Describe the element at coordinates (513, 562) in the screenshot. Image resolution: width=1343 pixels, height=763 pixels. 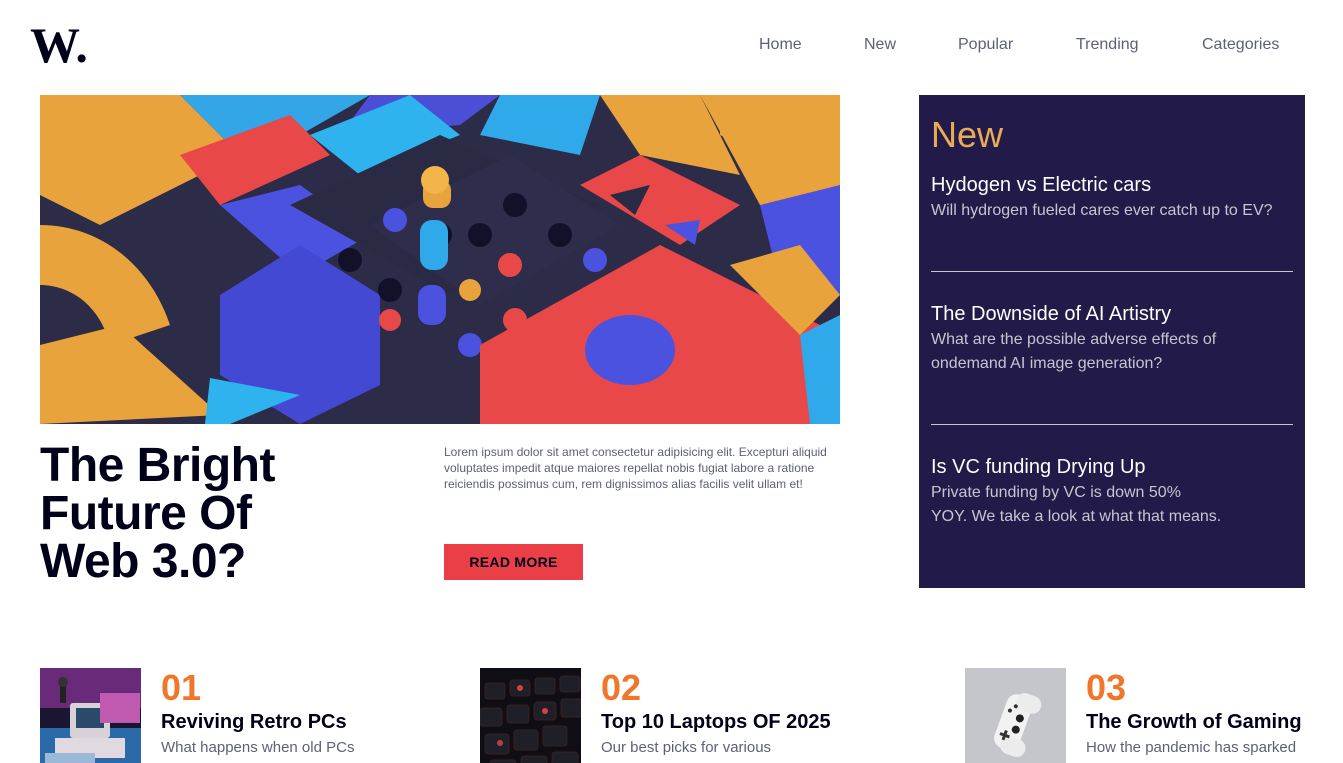
I see `read-more-button: READ MORE` at that location.